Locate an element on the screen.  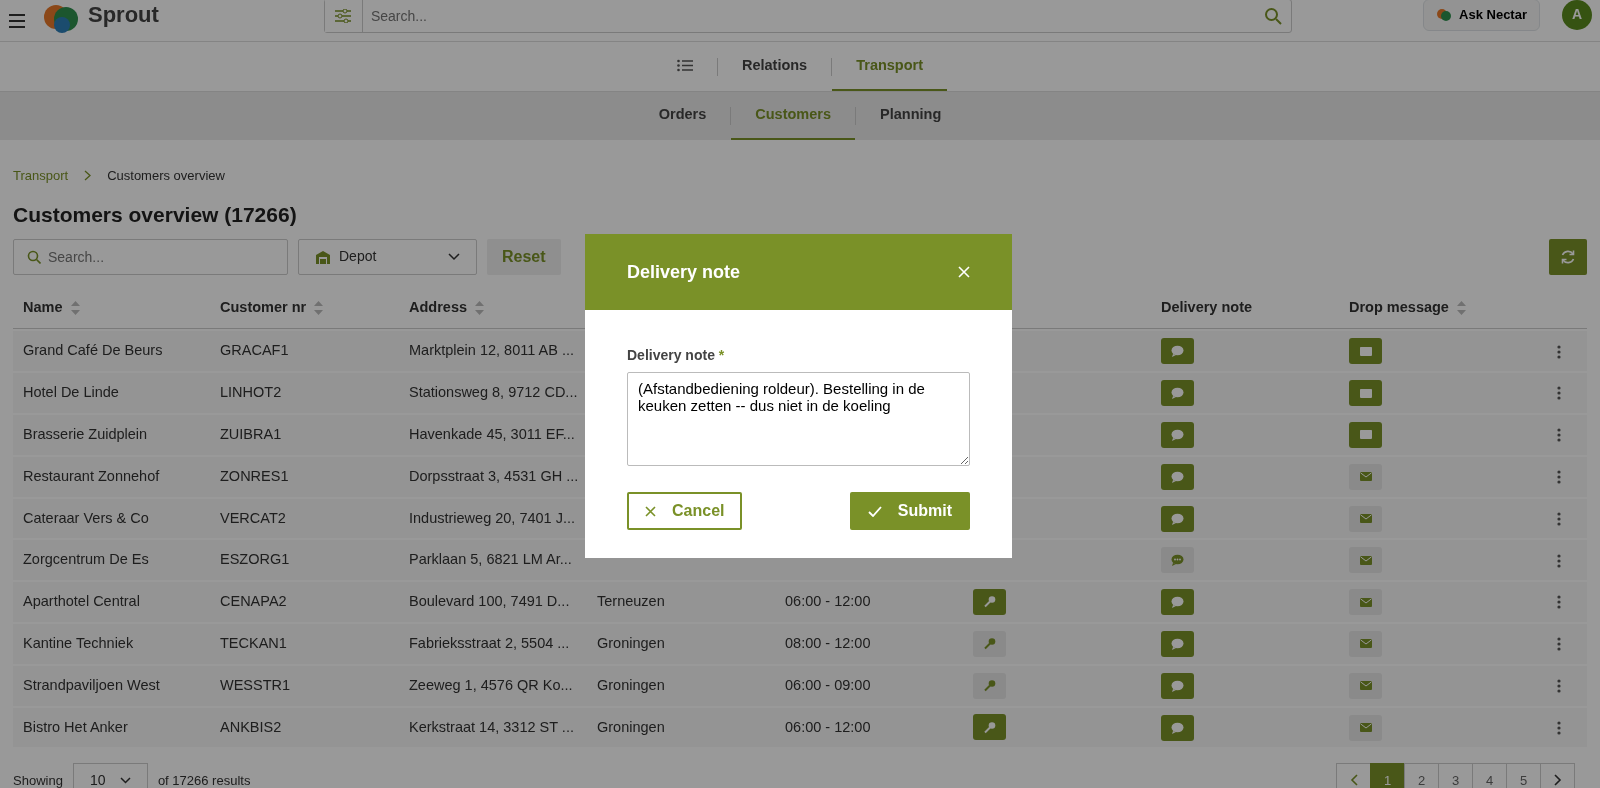
close-icon is located at coordinates (650, 511).